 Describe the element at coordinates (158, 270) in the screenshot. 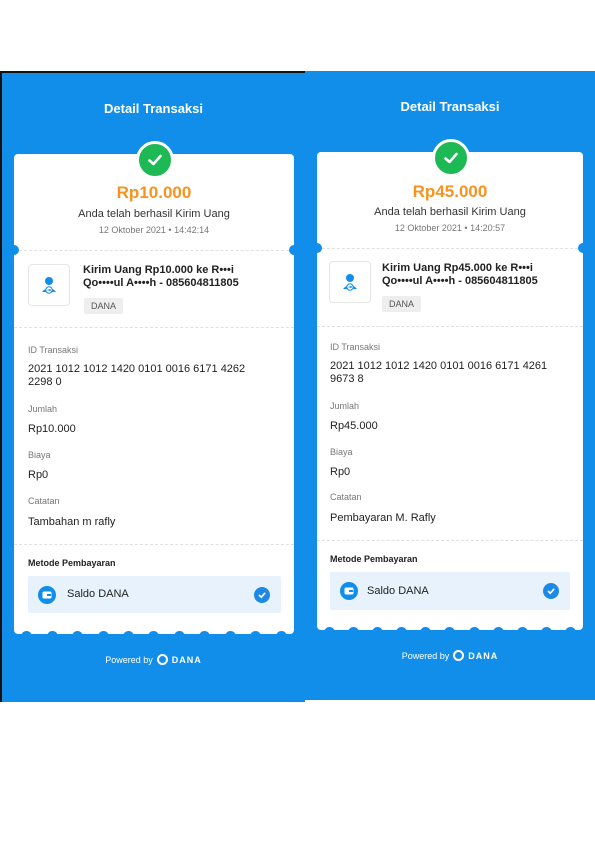

I see `transaction-title-line1: Kirim Uang Rp10.000 ke R•••i` at that location.